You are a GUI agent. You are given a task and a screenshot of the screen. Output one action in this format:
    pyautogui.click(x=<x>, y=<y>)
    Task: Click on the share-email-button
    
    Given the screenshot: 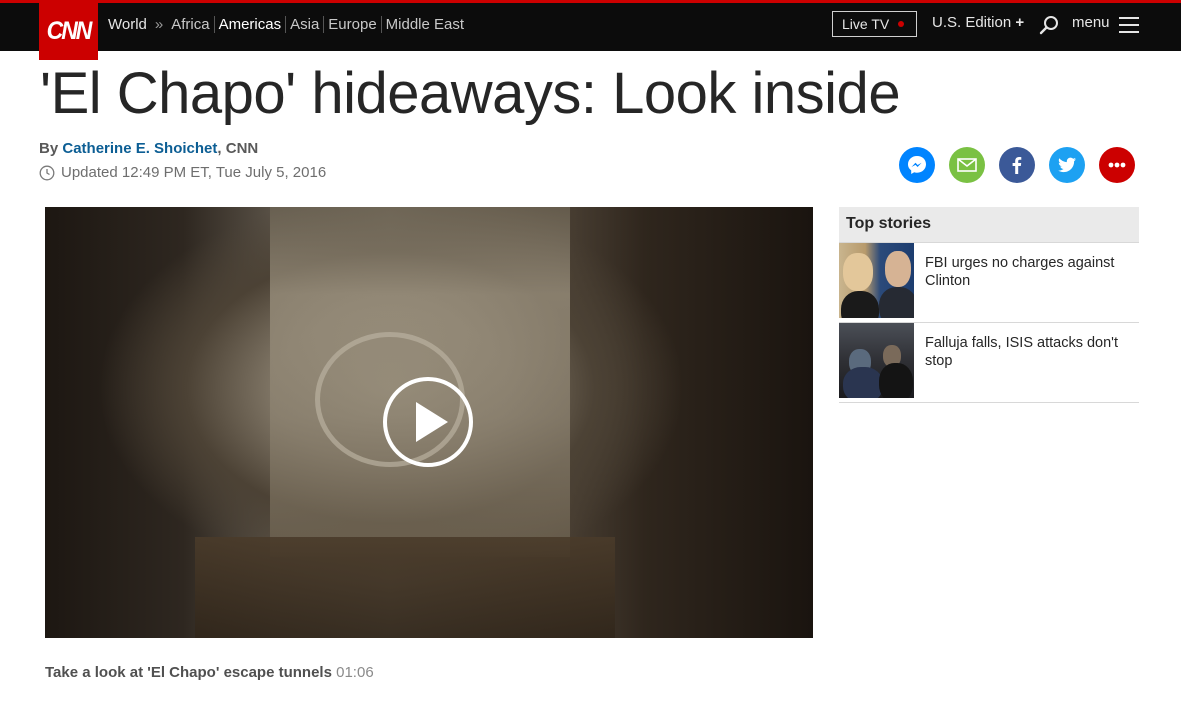 What is the action you would take?
    pyautogui.click(x=967, y=165)
    